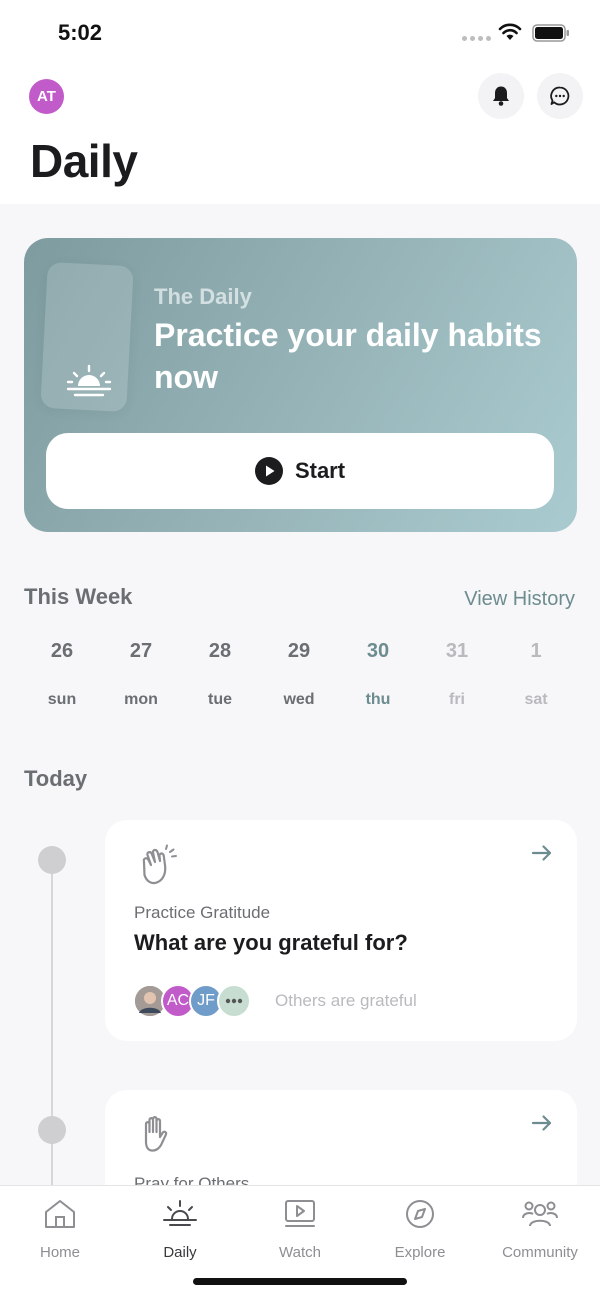 The image size is (600, 1299). Describe the element at coordinates (62, 674) in the screenshot. I see `day-sun: 26 sun` at that location.